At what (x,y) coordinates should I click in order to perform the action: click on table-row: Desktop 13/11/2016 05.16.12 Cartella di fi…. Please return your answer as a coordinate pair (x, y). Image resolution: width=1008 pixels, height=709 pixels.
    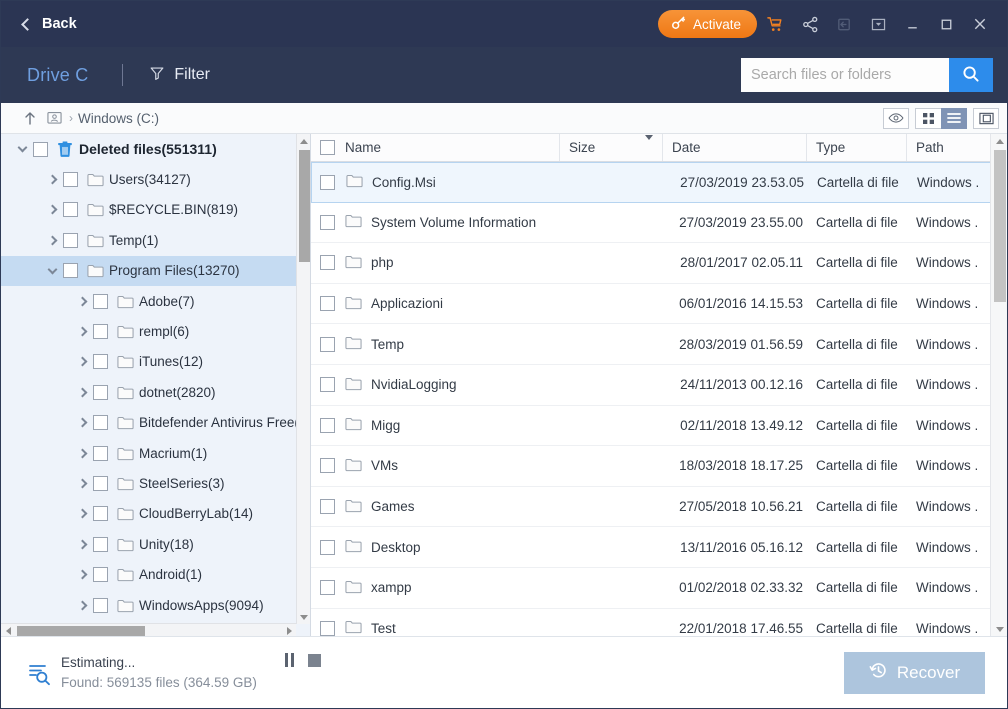
    Looking at the image, I should click on (659, 547).